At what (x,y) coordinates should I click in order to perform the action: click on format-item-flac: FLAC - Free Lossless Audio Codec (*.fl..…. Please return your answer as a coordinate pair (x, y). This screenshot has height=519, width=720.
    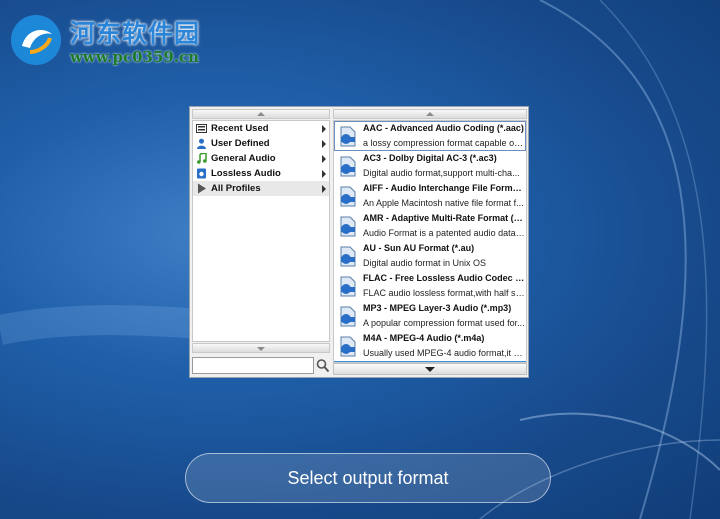
    Looking at the image, I should click on (430, 286).